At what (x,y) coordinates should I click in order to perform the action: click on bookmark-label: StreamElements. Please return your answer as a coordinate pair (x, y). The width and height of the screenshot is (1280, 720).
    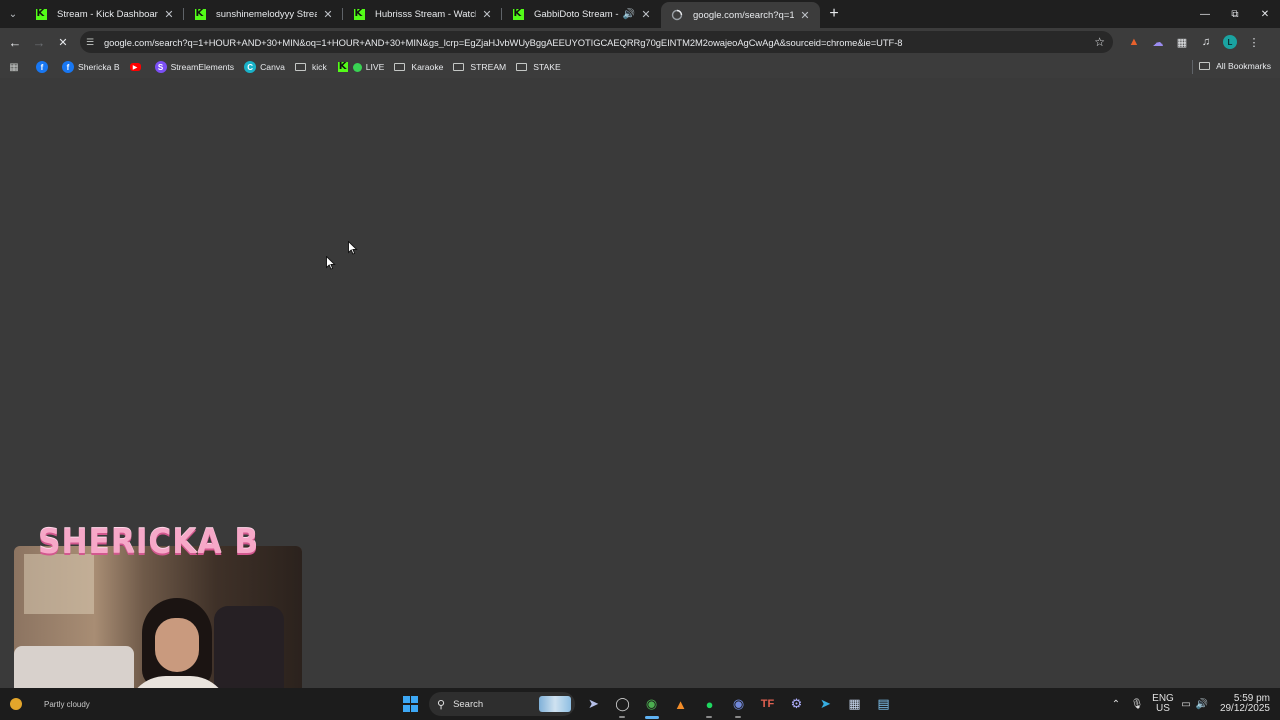
    Looking at the image, I should click on (202, 67).